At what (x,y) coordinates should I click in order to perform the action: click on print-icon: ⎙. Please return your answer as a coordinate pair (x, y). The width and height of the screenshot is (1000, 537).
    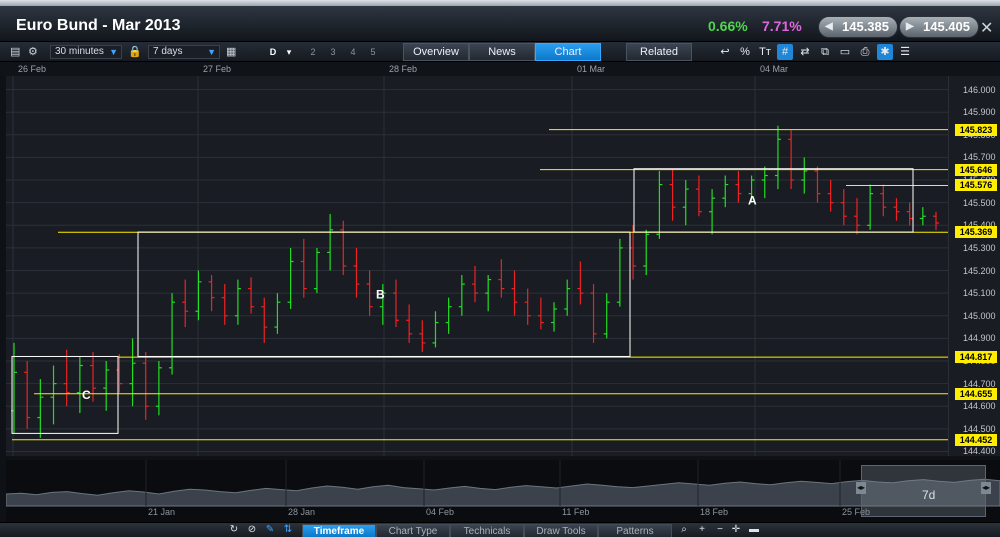
    Looking at the image, I should click on (865, 52).